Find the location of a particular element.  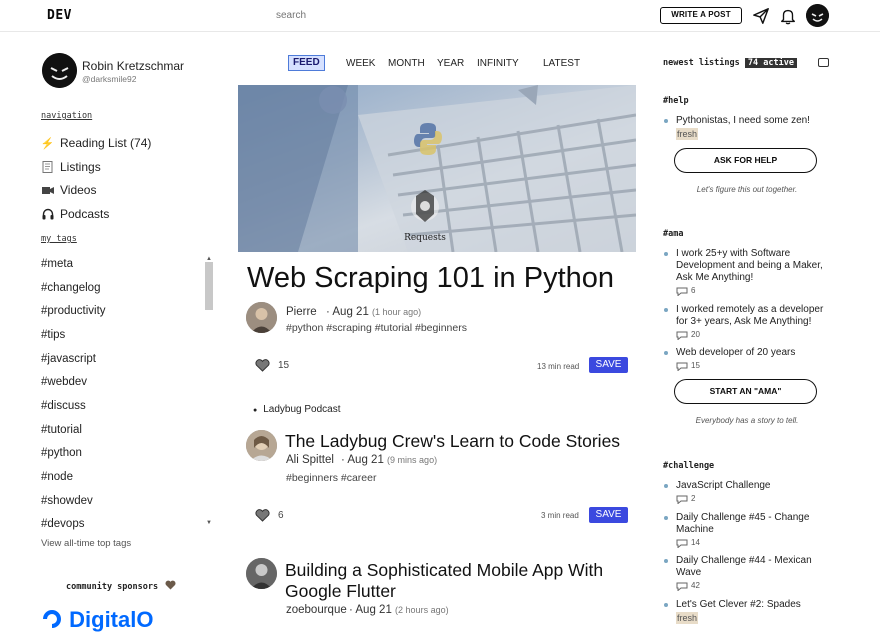

tag-discuss: #discuss is located at coordinates (128, 406).